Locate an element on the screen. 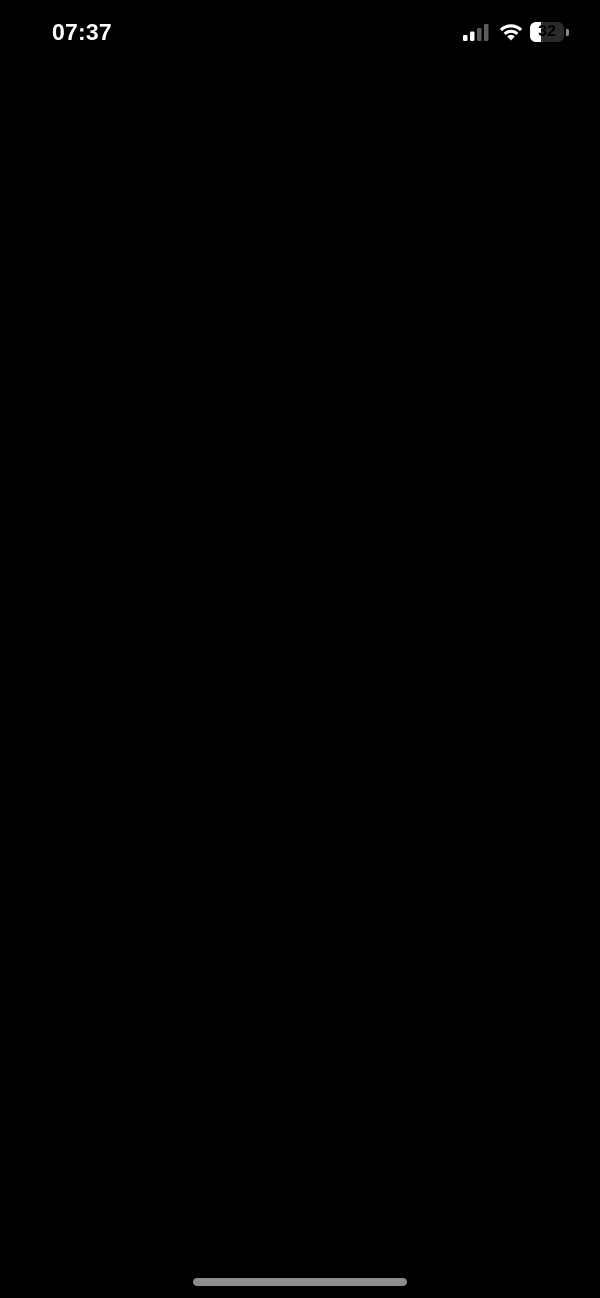  battery-body: 32 is located at coordinates (547, 32).